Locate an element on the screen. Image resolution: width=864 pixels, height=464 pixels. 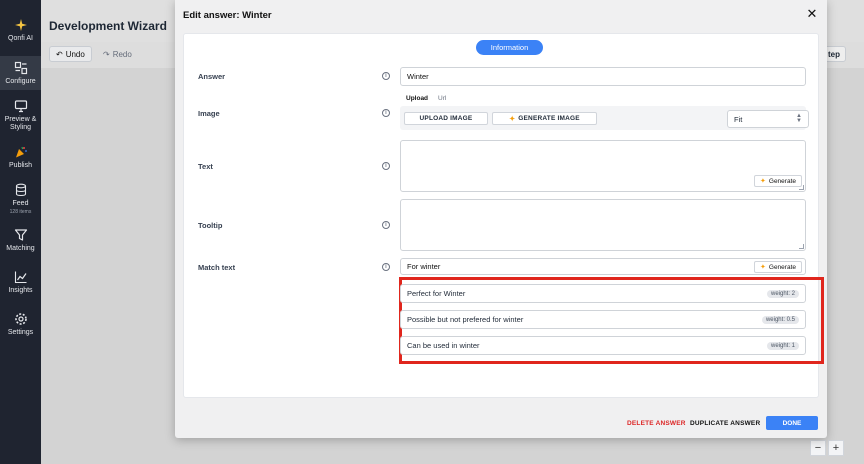
sidebar-item-feed: Feed 128 items is located at coordinates (20, 199).